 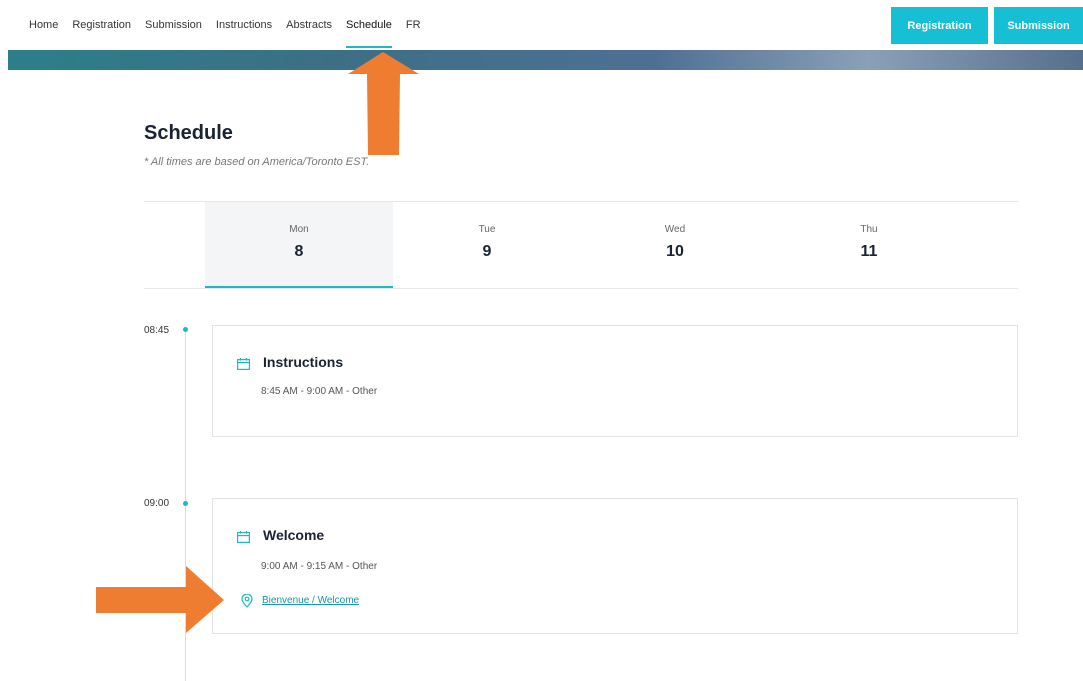 I want to click on event-time: 08:45, so click(x=157, y=330).